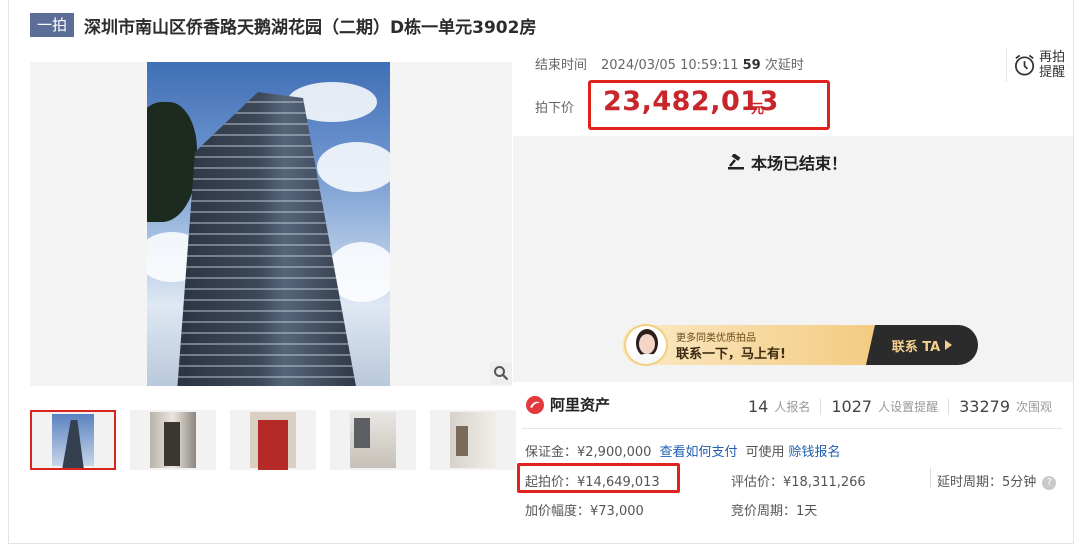 This screenshot has height=550, width=1080. I want to click on brand-name: 阿里资产, so click(580, 405).